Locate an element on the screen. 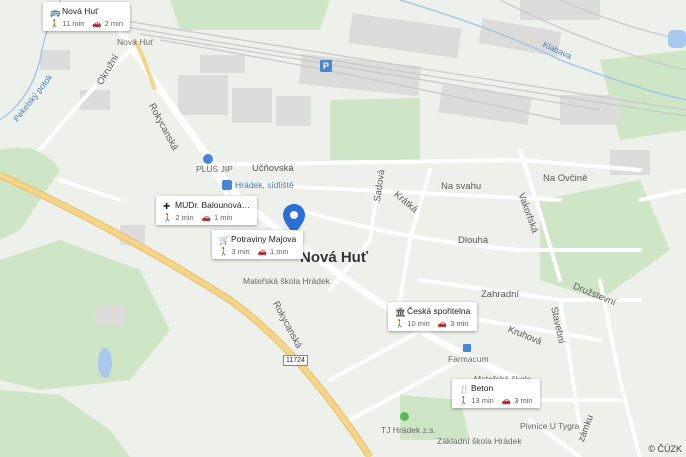 Image resolution: width=686 pixels, height=457 pixels. bank-icon: 🏛 is located at coordinates (400, 312).